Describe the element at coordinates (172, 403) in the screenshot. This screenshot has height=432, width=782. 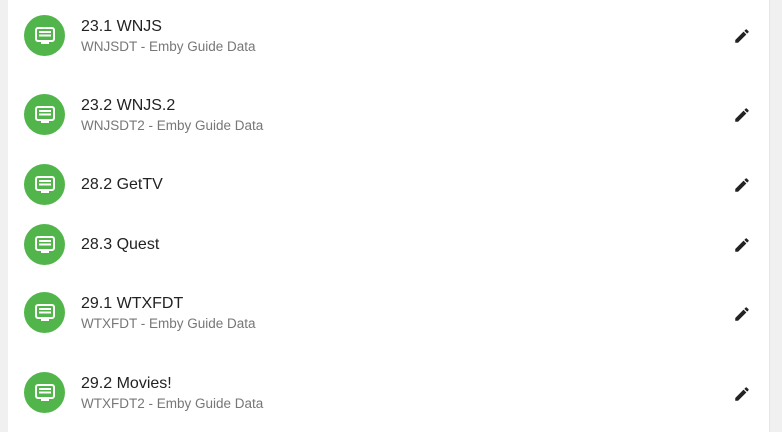
I see `channel-subtitle: WTXFDT2 - Emby Guide Data` at that location.